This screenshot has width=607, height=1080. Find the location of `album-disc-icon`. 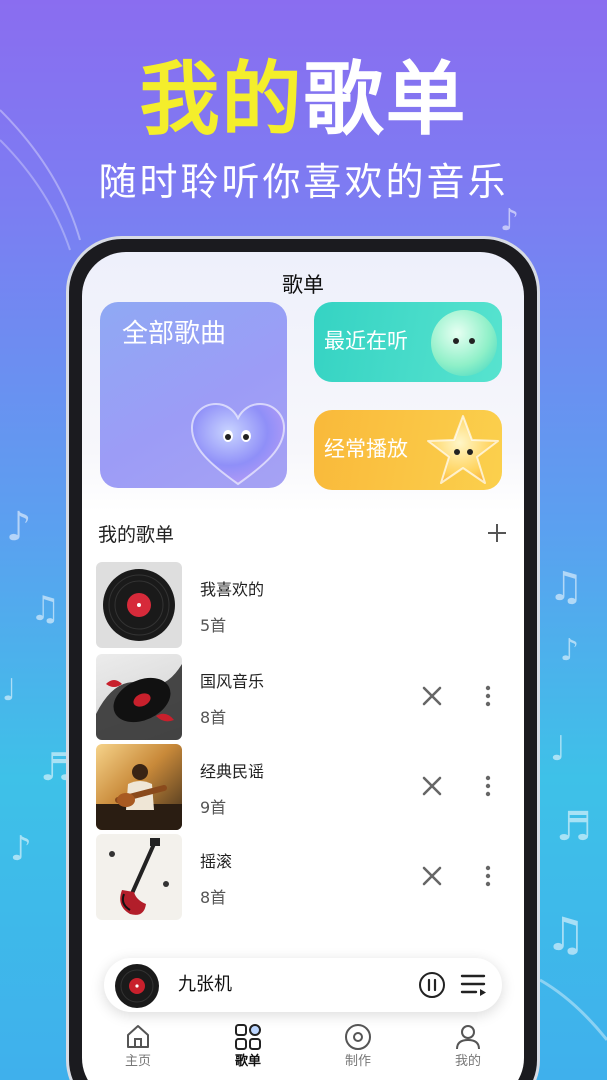

album-disc-icon is located at coordinates (137, 986).